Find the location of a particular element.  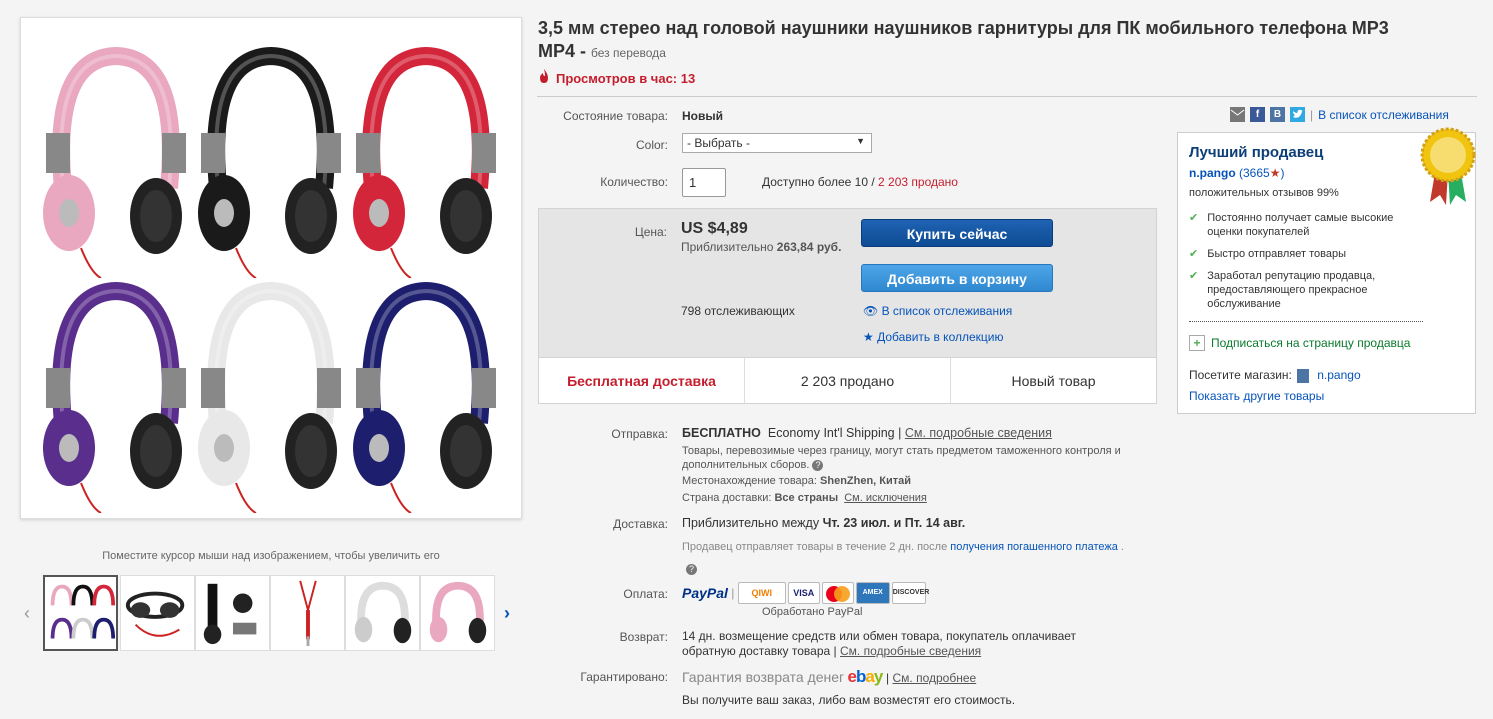

share-bar: f B | В список отслеживания is located at coordinates (1339, 114).